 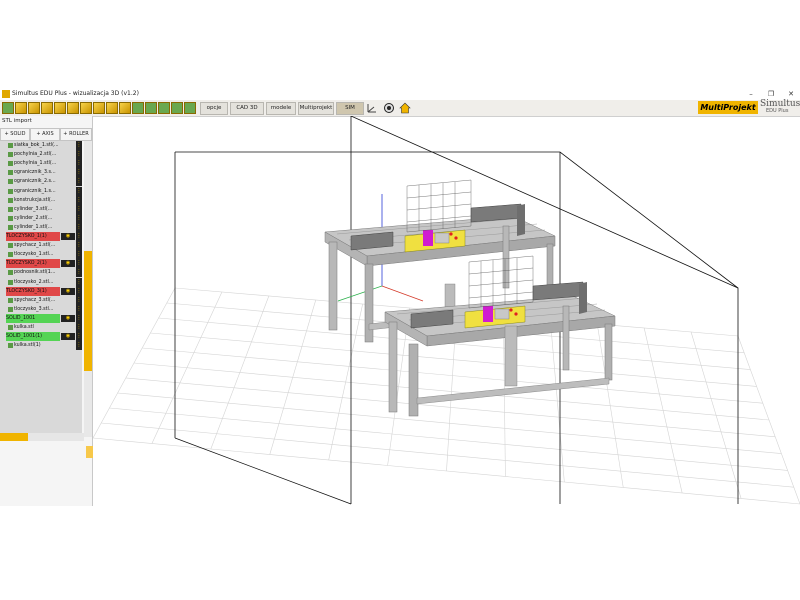 What do you see at coordinates (41, 309) in the screenshot?
I see `tree-item: tloczysko_3.stl... ⋮` at bounding box center [41, 309].